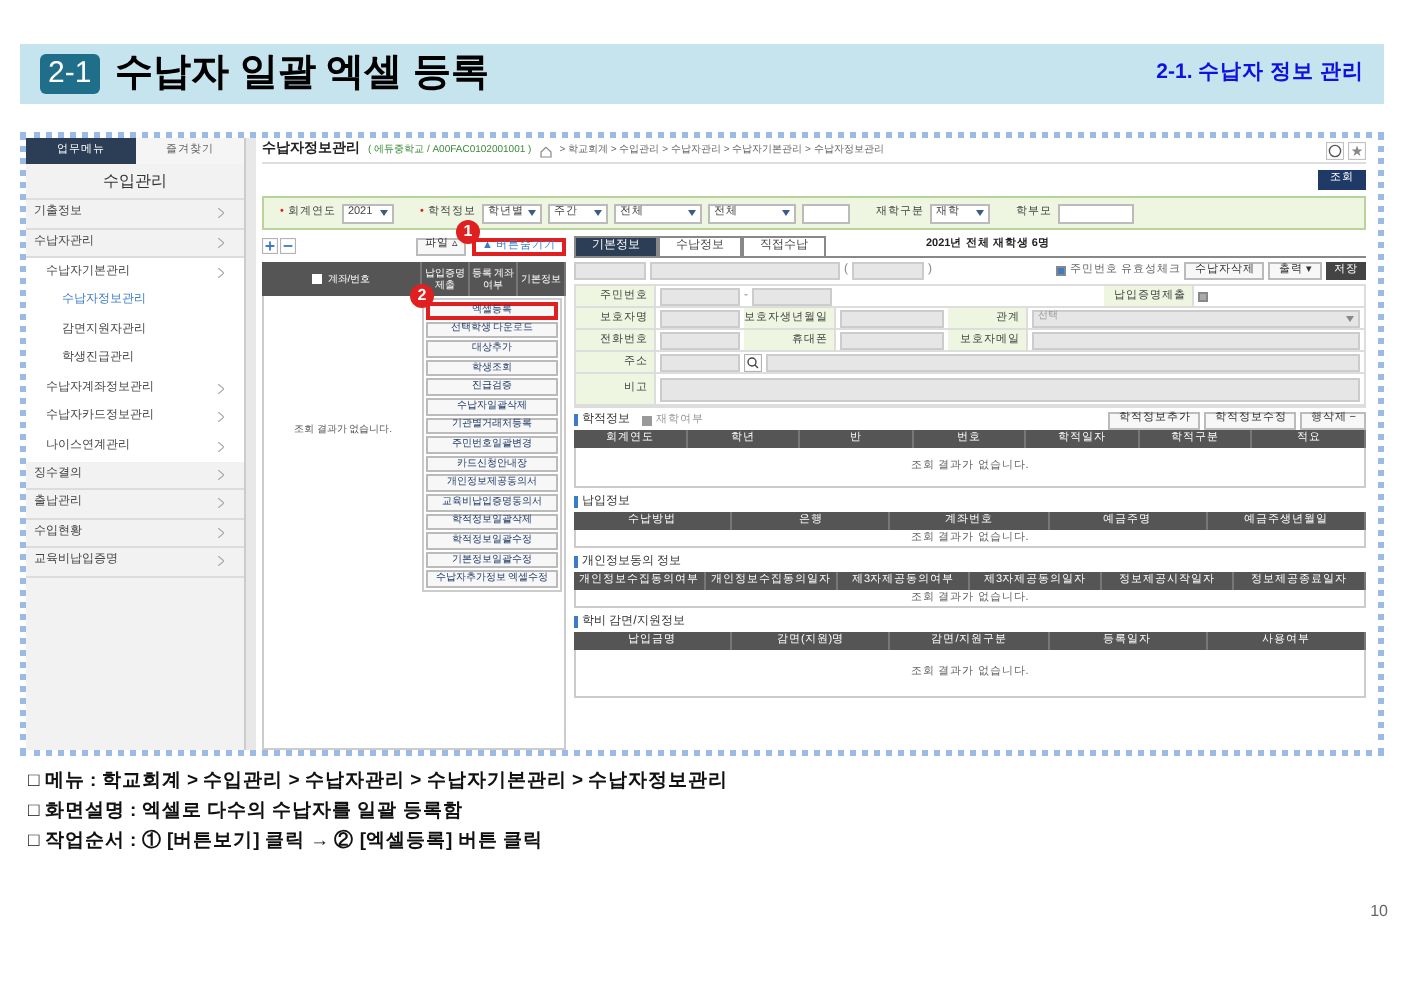 The image size is (1404, 992). Describe the element at coordinates (302, 73) in the screenshot. I see `page-title: 수납자 일괄 엑셀 등록` at that location.